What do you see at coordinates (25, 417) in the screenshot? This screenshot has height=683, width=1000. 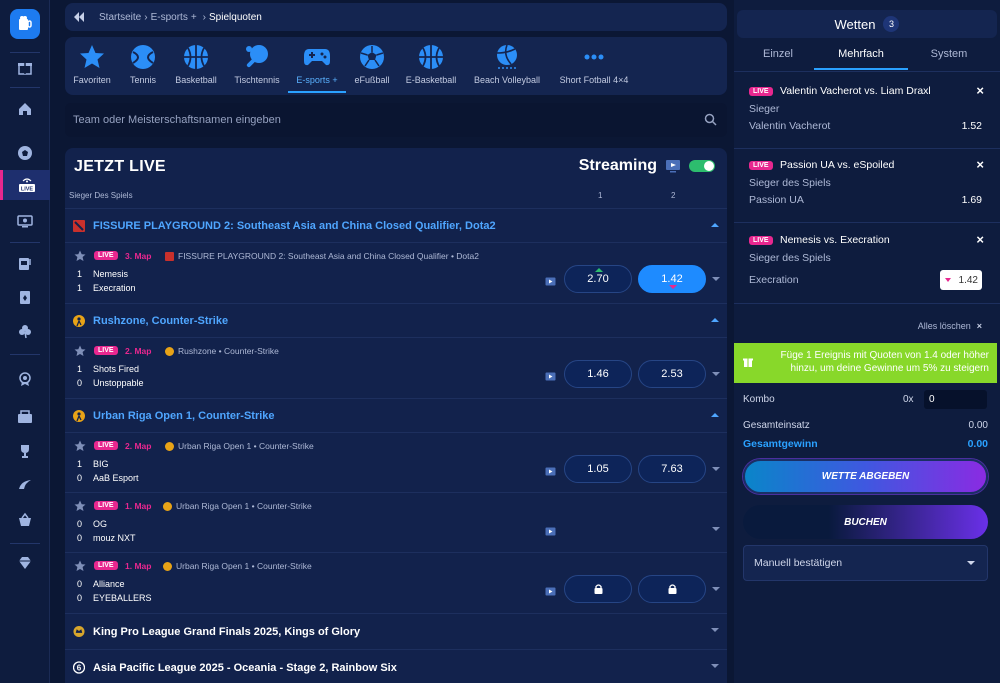 I see `rail-tickets` at bounding box center [25, 417].